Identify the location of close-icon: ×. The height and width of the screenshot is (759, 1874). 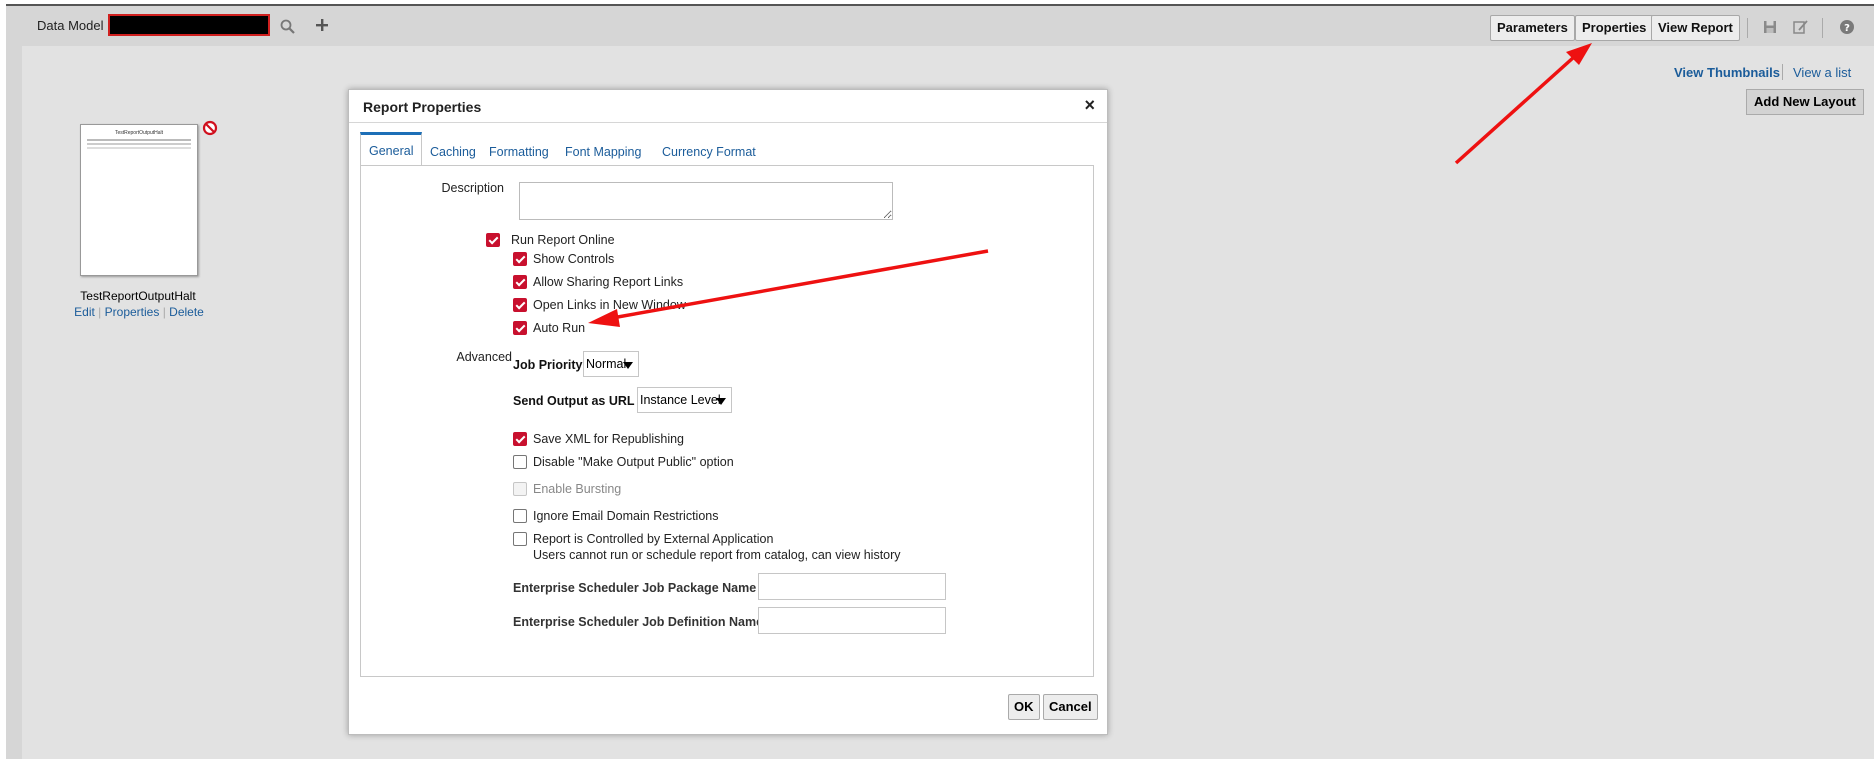
(1089, 105).